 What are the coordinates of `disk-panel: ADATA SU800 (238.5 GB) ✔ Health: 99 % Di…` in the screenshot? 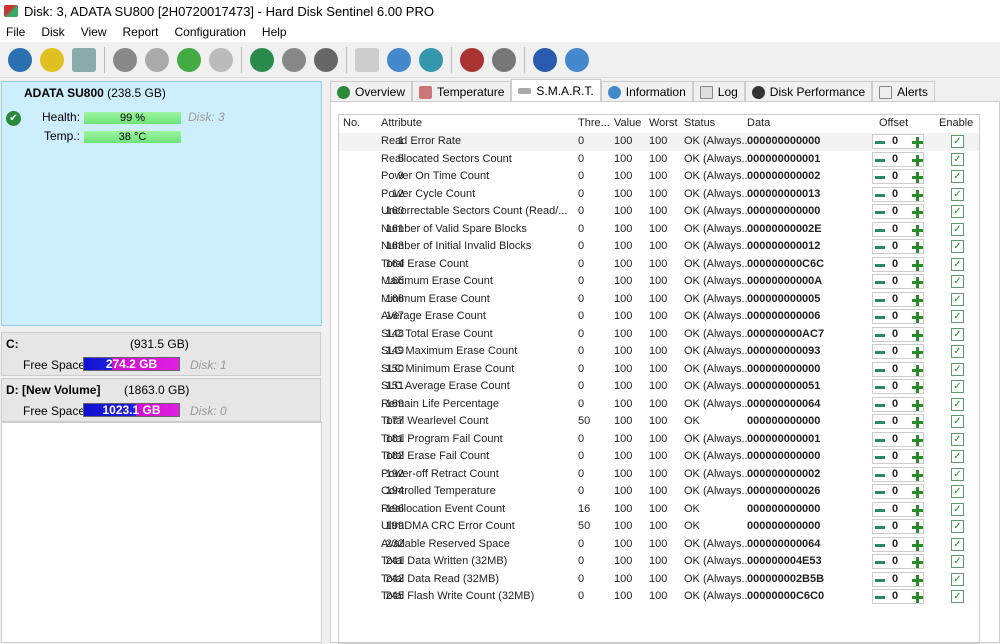 It's located at (161, 203).